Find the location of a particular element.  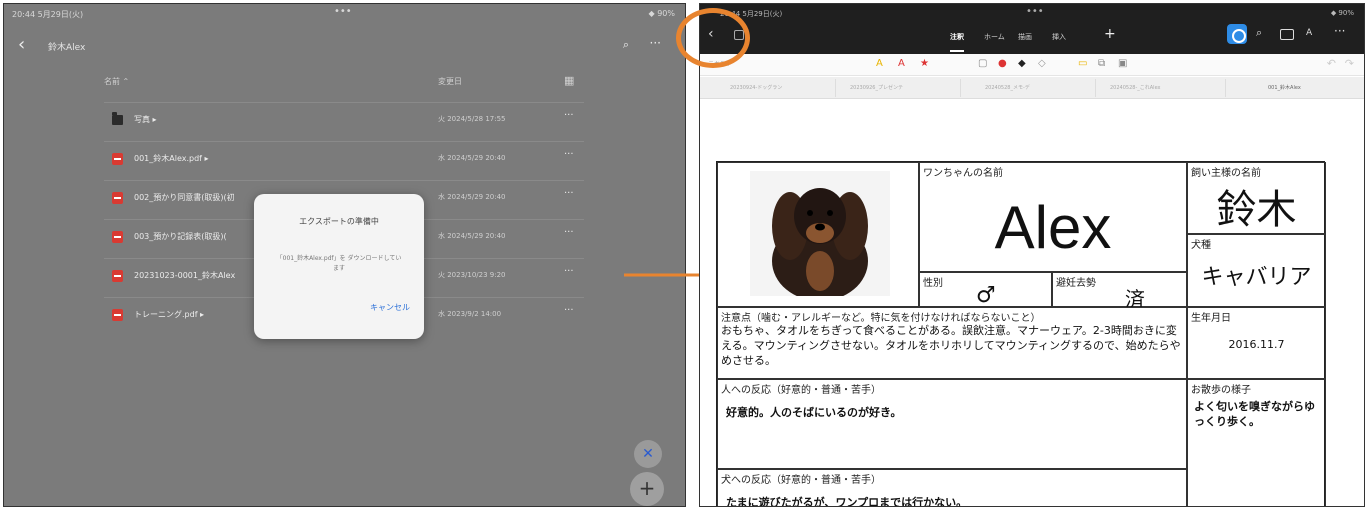

walk-label: お散歩の様子 is located at coordinates (1221, 390).